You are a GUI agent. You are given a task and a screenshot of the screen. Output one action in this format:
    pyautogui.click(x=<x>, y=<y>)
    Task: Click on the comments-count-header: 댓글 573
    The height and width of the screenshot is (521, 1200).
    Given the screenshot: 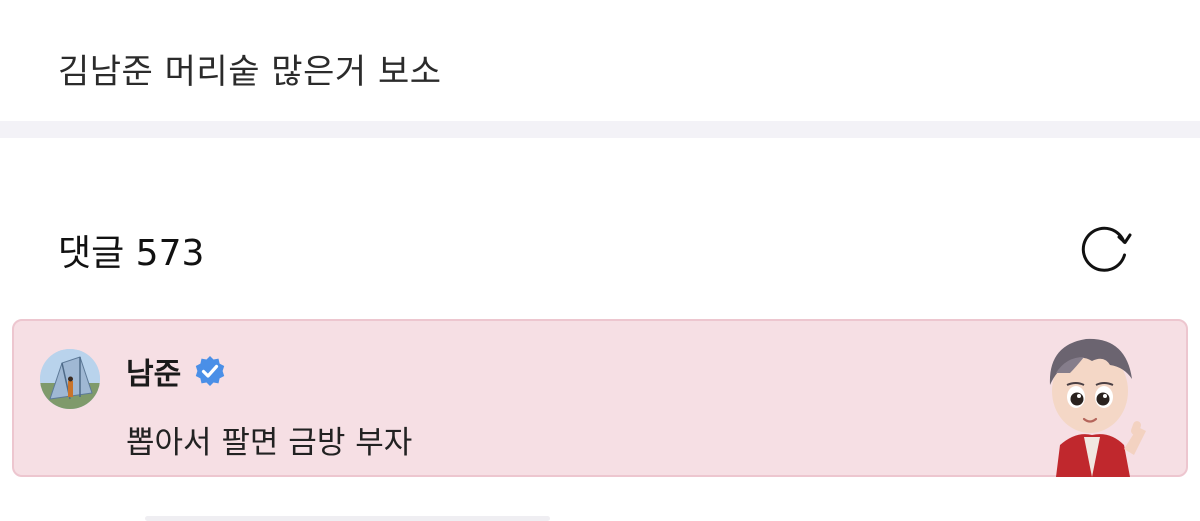 What is the action you would take?
    pyautogui.click(x=131, y=253)
    